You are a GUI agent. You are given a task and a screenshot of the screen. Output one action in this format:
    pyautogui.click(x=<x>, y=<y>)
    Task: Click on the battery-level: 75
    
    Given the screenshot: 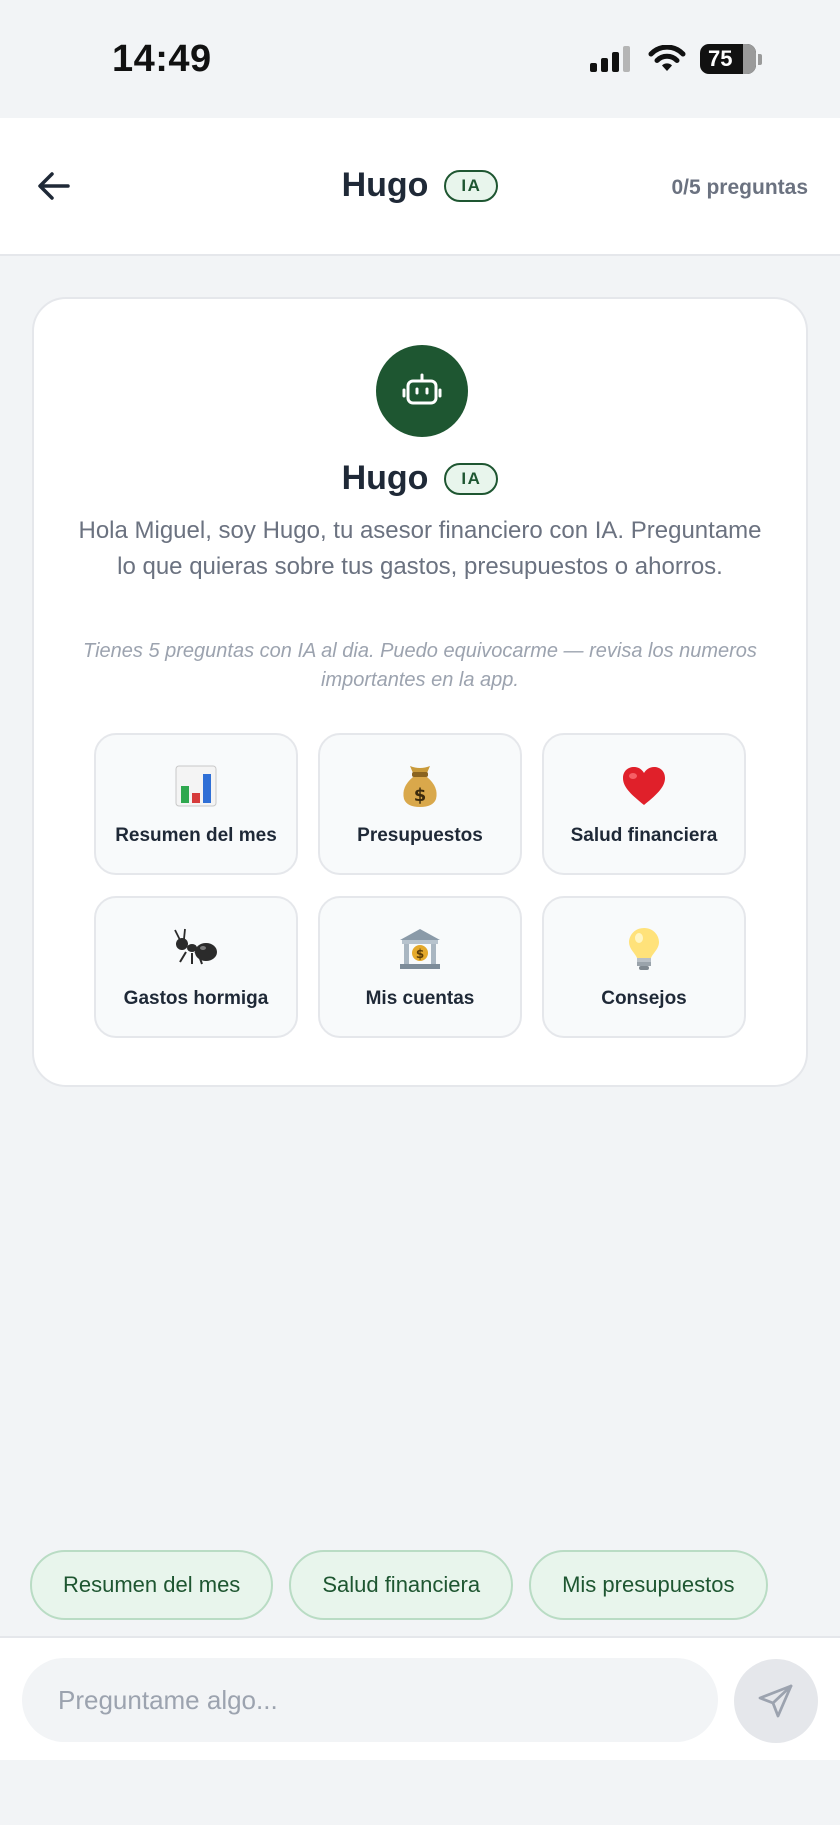 What is the action you would take?
    pyautogui.click(x=720, y=58)
    